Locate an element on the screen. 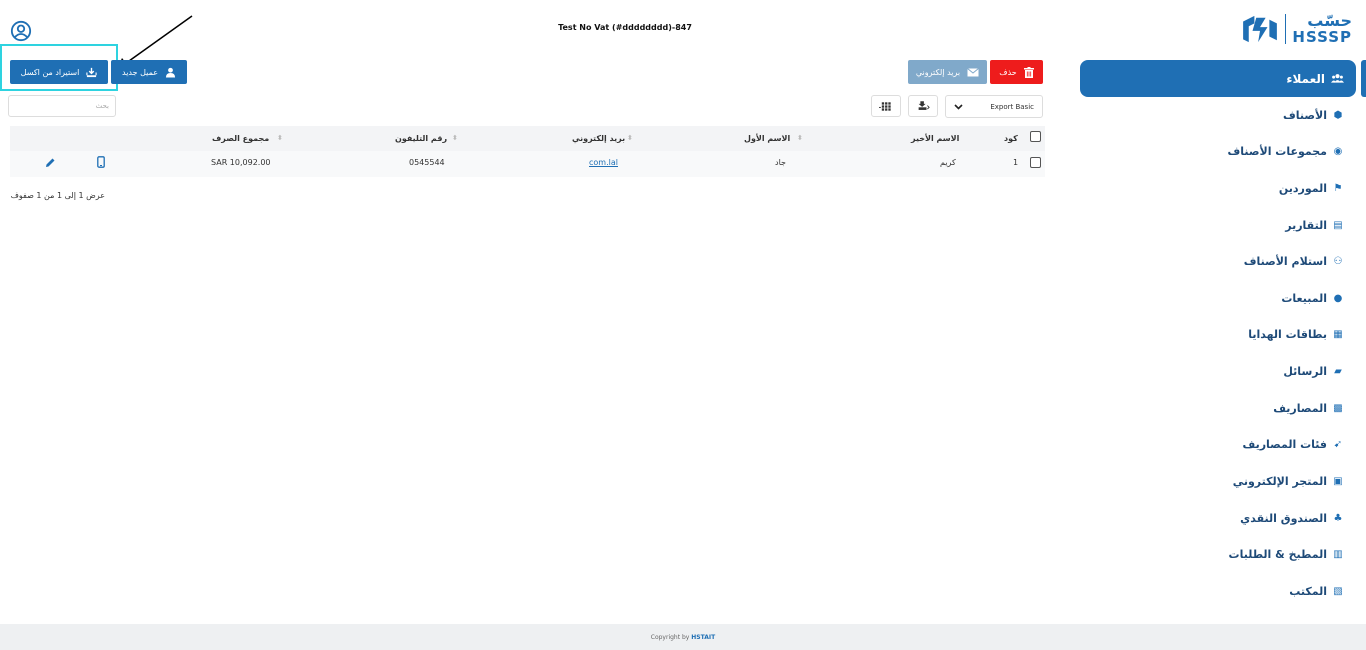  expenses-icon: ▩ is located at coordinates (1338, 408).